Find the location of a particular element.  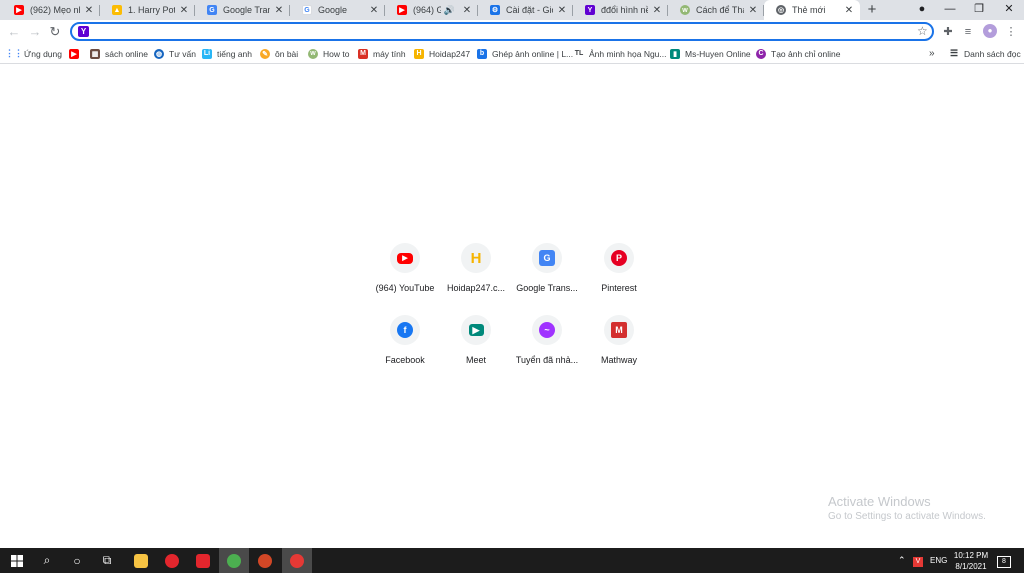

bookmark-hoidap247: H Hoidap247 is located at coordinates (442, 53).